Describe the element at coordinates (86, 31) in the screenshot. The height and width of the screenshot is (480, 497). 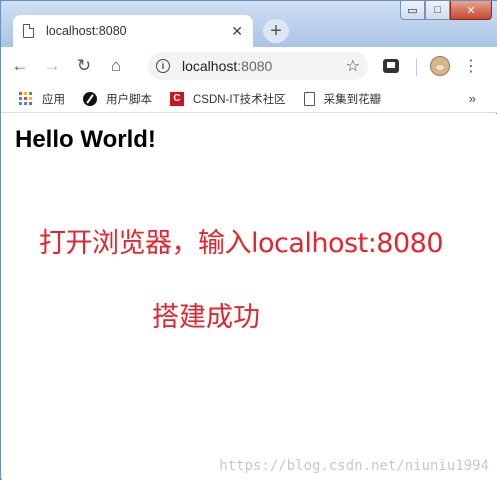
I see `tab-title: localhost:8080` at that location.